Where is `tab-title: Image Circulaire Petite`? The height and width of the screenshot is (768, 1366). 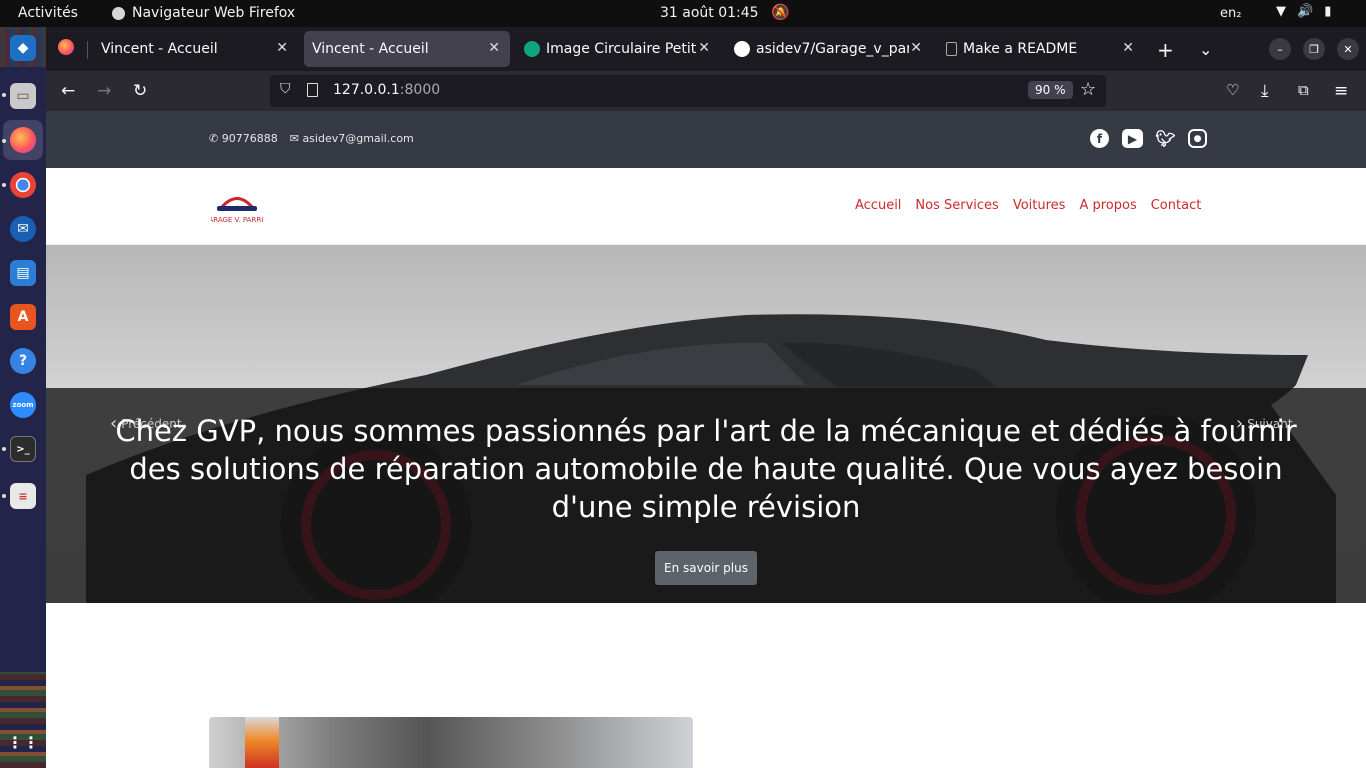
tab-title: Image Circulaire Petite is located at coordinates (621, 49).